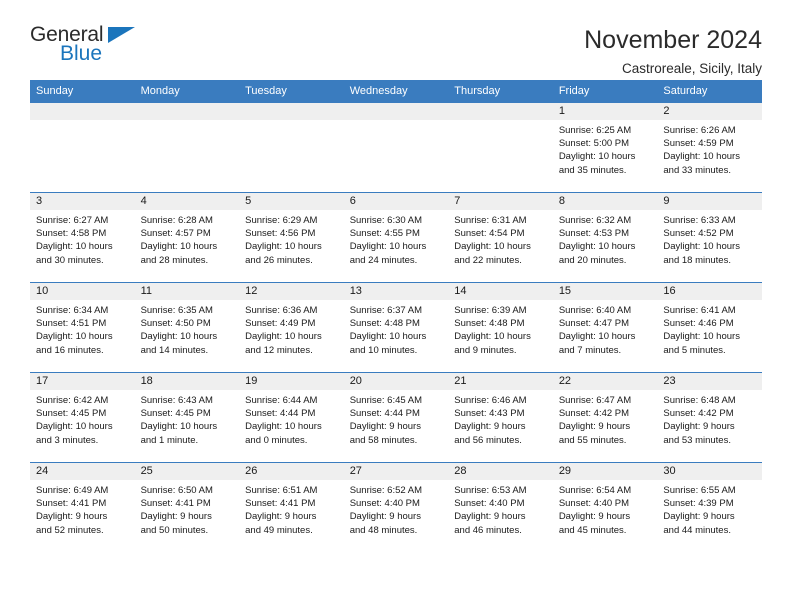 The image size is (792, 612). Describe the element at coordinates (281, 220) in the screenshot. I see `day-detail-sunrise: Sunrise: 6:29 AM` at that location.